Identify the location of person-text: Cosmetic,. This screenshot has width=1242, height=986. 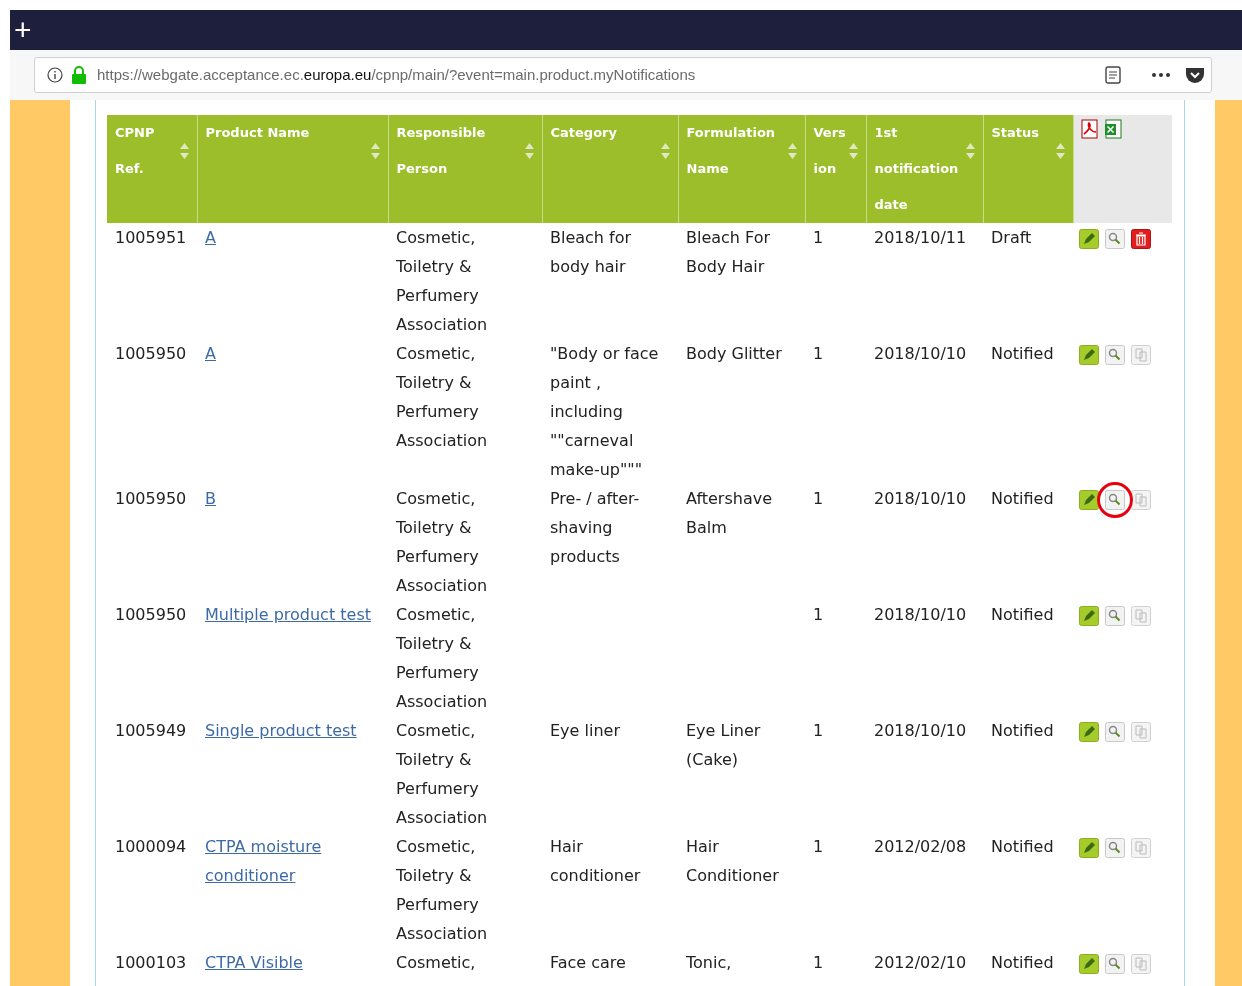
(436, 962).